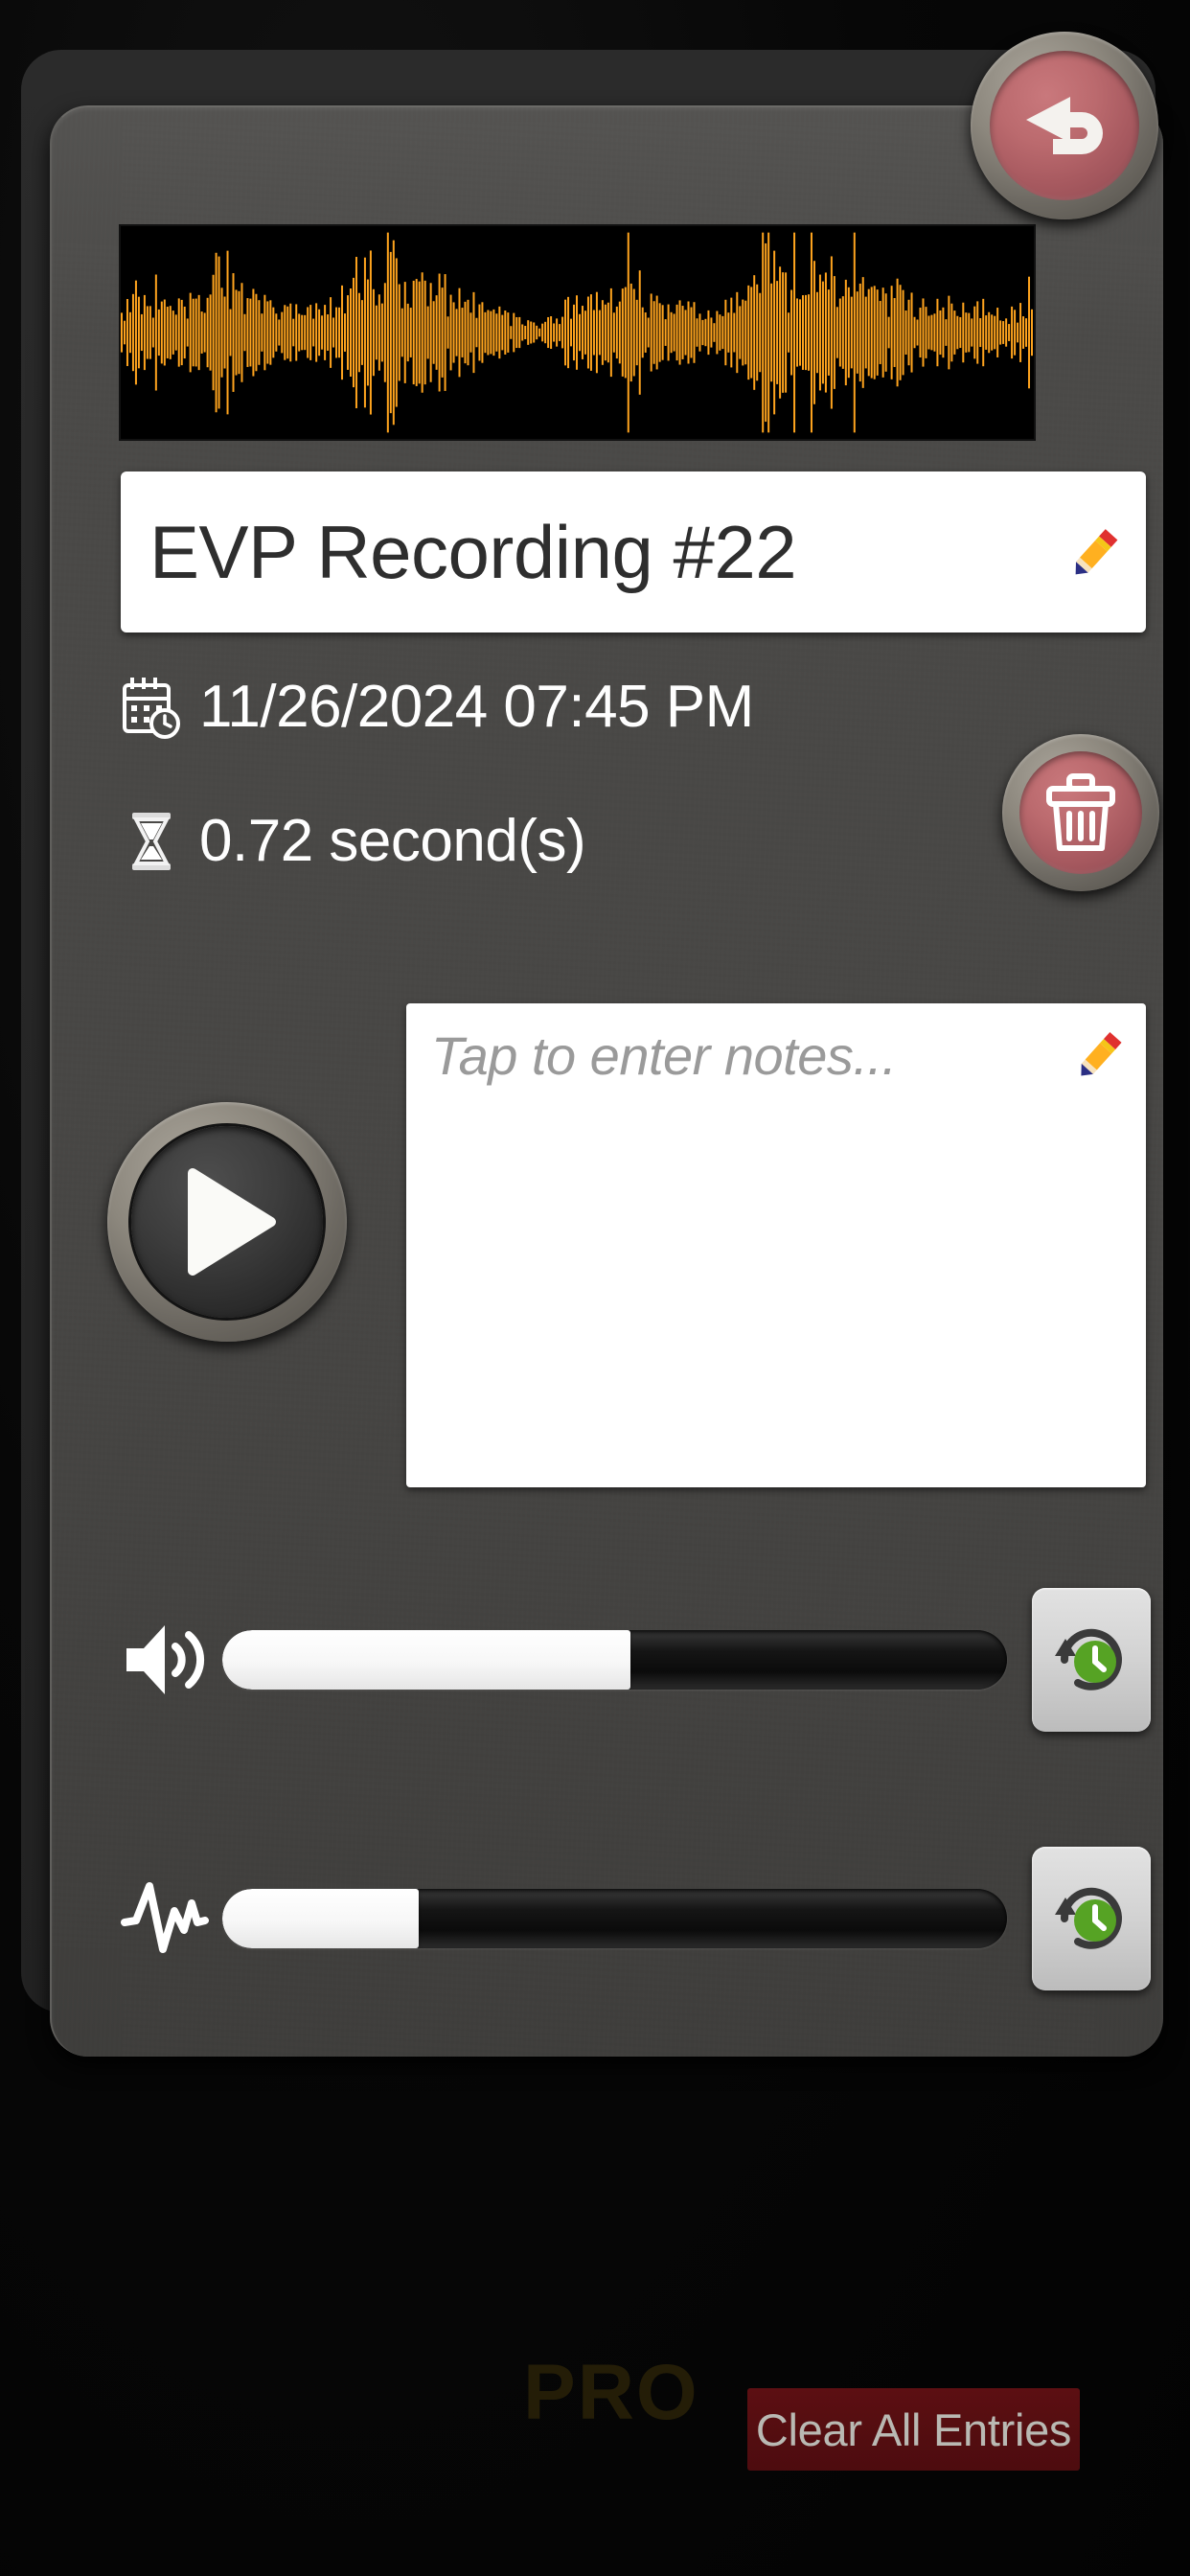 The image size is (1190, 2576). Describe the element at coordinates (232, 1222) in the screenshot. I see `play-icon` at that location.